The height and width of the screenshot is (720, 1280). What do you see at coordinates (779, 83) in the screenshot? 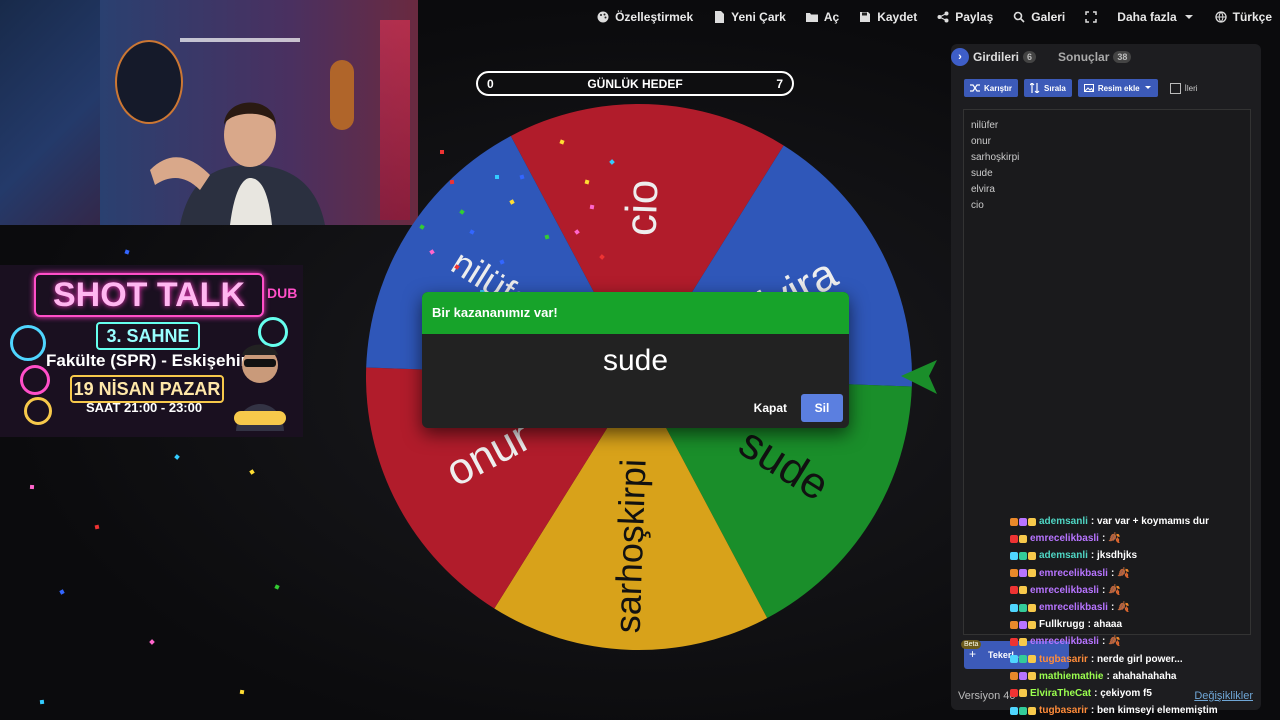
I see `goal-right-value: 7` at bounding box center [779, 83].